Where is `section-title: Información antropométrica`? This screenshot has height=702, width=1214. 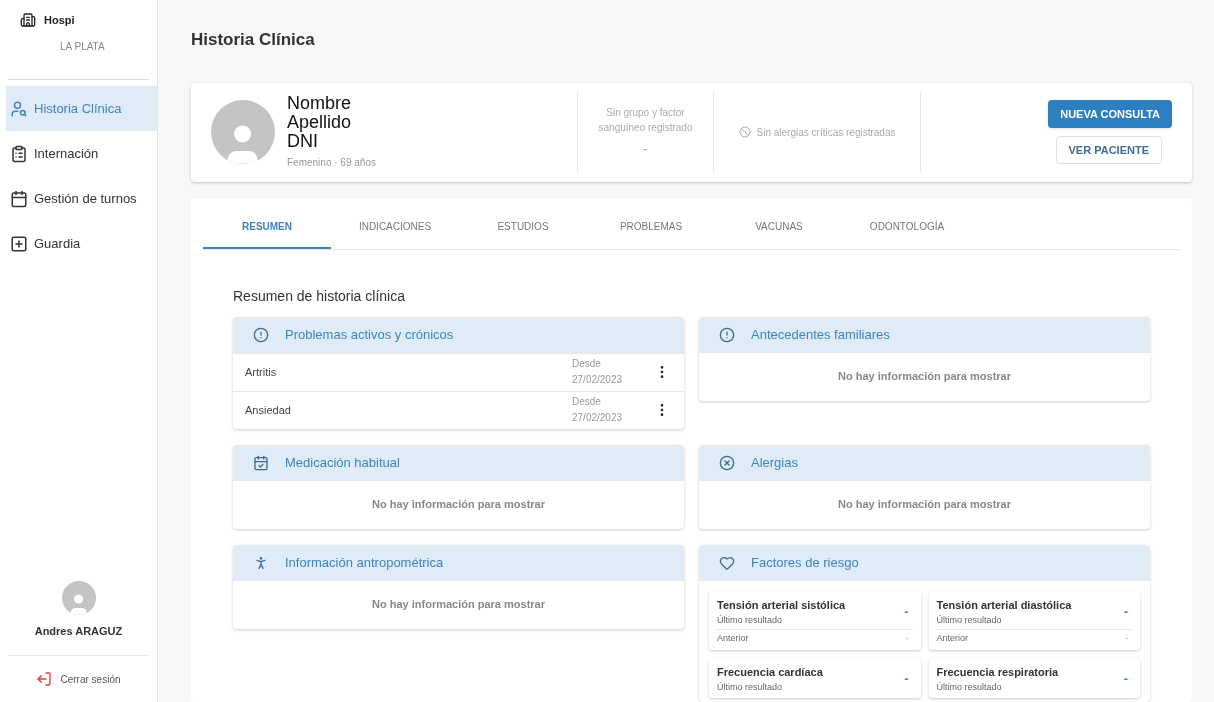
section-title: Información antropométrica is located at coordinates (364, 562).